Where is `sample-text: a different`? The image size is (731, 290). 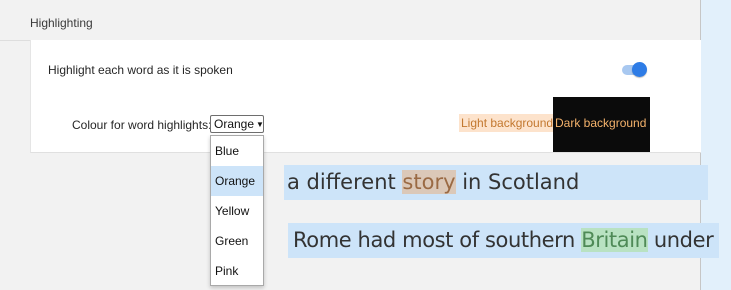 sample-text: a different is located at coordinates (345, 182).